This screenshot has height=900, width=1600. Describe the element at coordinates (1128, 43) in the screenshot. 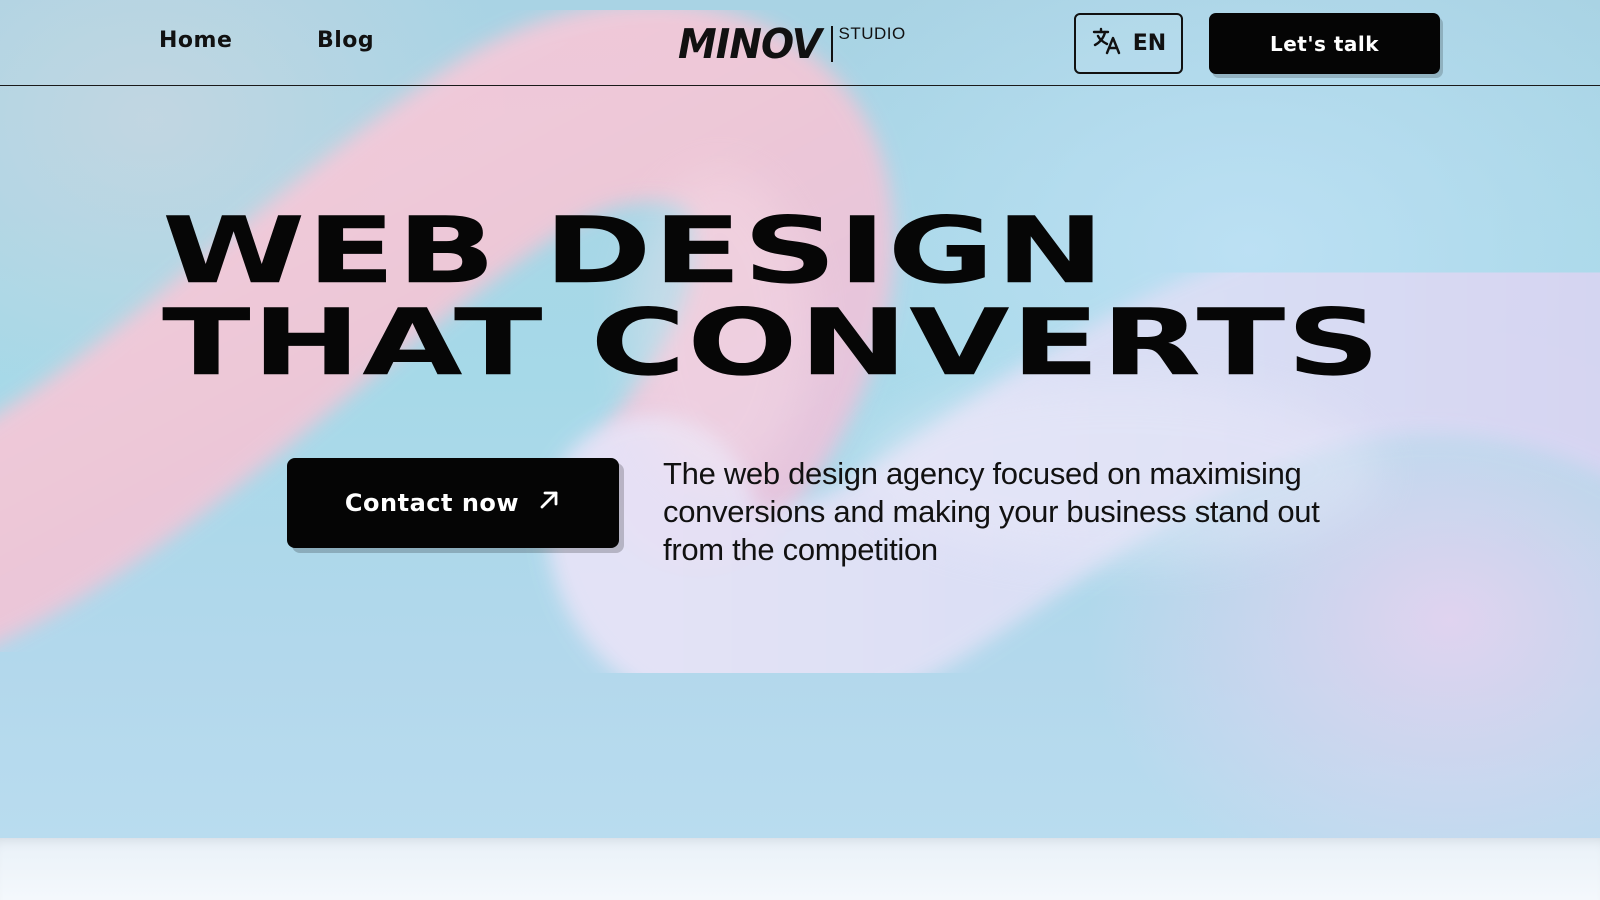

I see `language-selector-button: EN` at that location.